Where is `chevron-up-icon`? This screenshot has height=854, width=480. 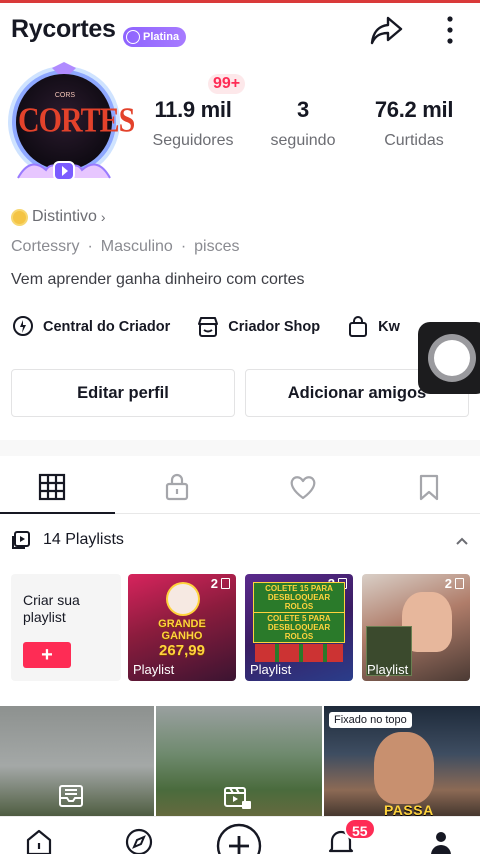
chevron-up-icon is located at coordinates (462, 541).